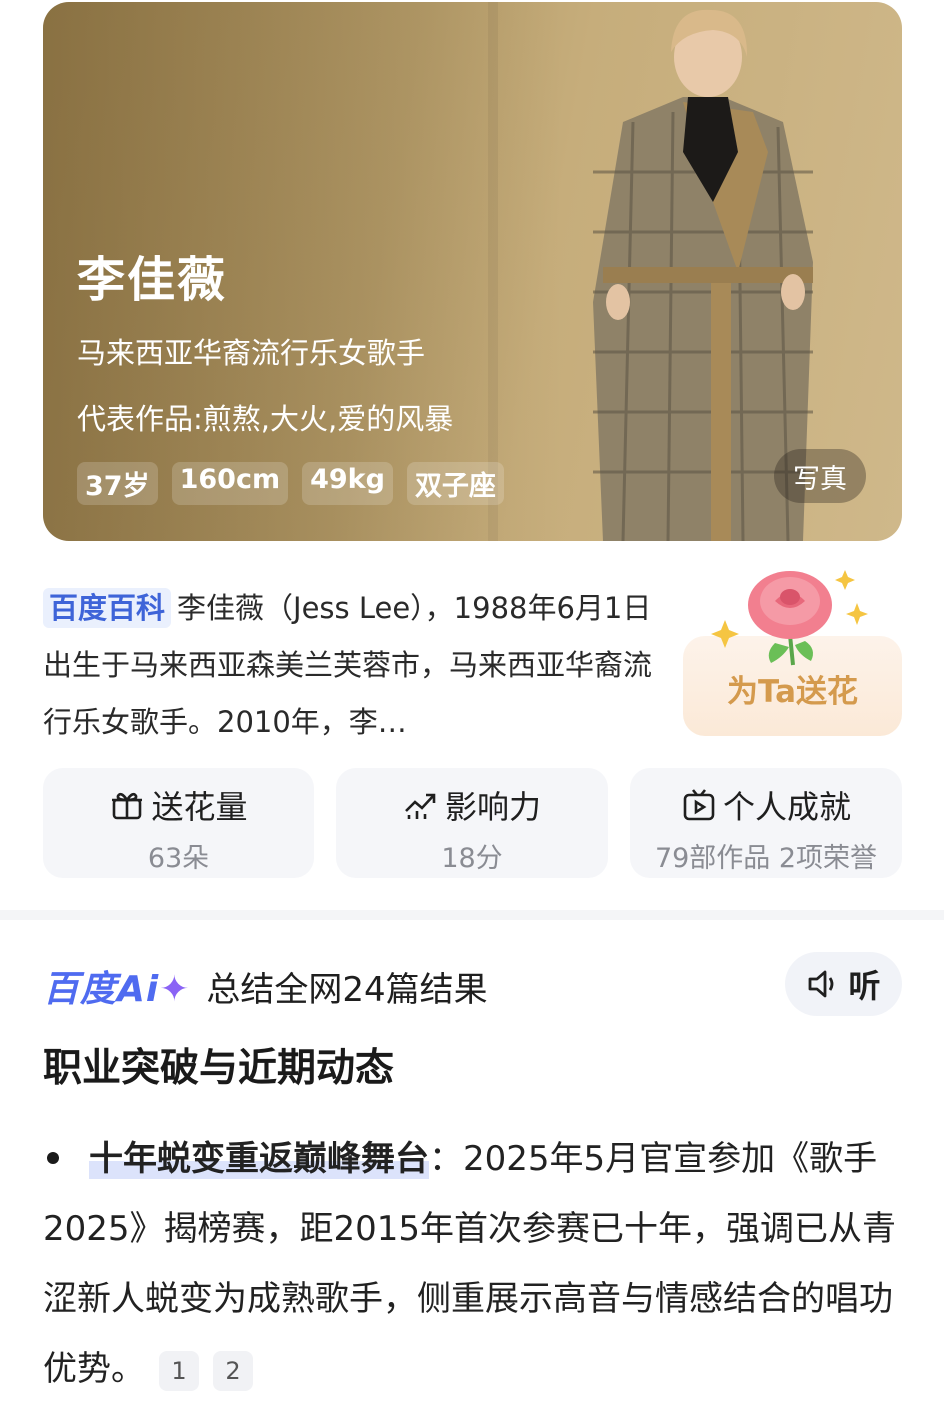 This screenshot has height=1409, width=944. Describe the element at coordinates (455, 483) in the screenshot. I see `zodiac-tag: 双子座` at that location.